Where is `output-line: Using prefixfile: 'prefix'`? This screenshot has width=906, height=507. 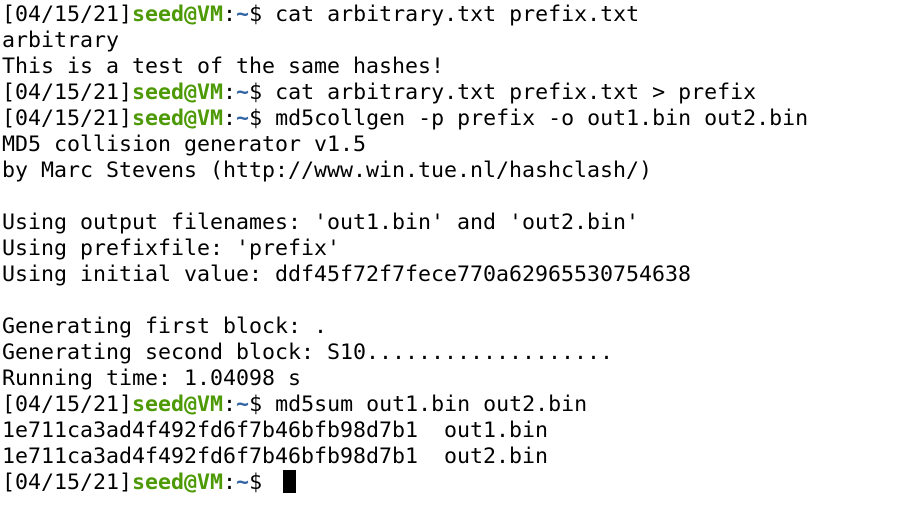
output-line: Using prefixfile: 'prefix' is located at coordinates (171, 248).